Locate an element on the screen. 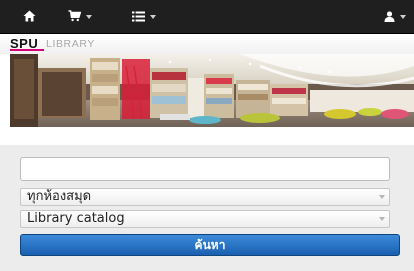 The image size is (414, 271). library-header: SPU LIBRARY is located at coordinates (207, 44).